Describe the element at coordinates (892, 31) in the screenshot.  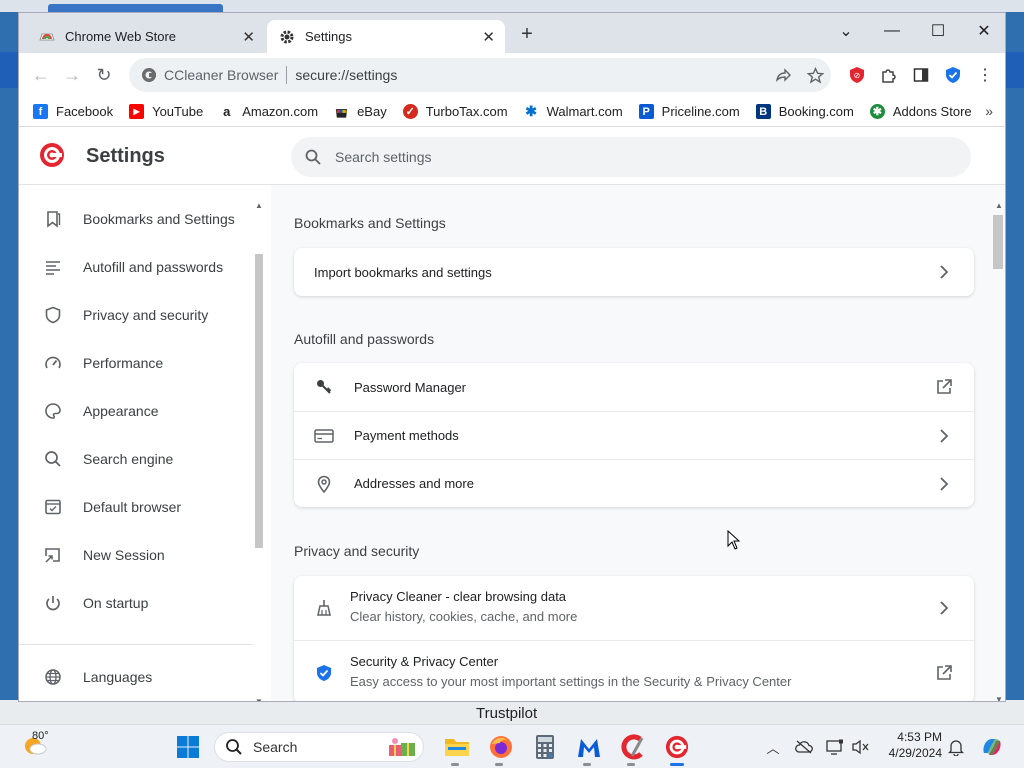
I see `minimize-button: —` at that location.